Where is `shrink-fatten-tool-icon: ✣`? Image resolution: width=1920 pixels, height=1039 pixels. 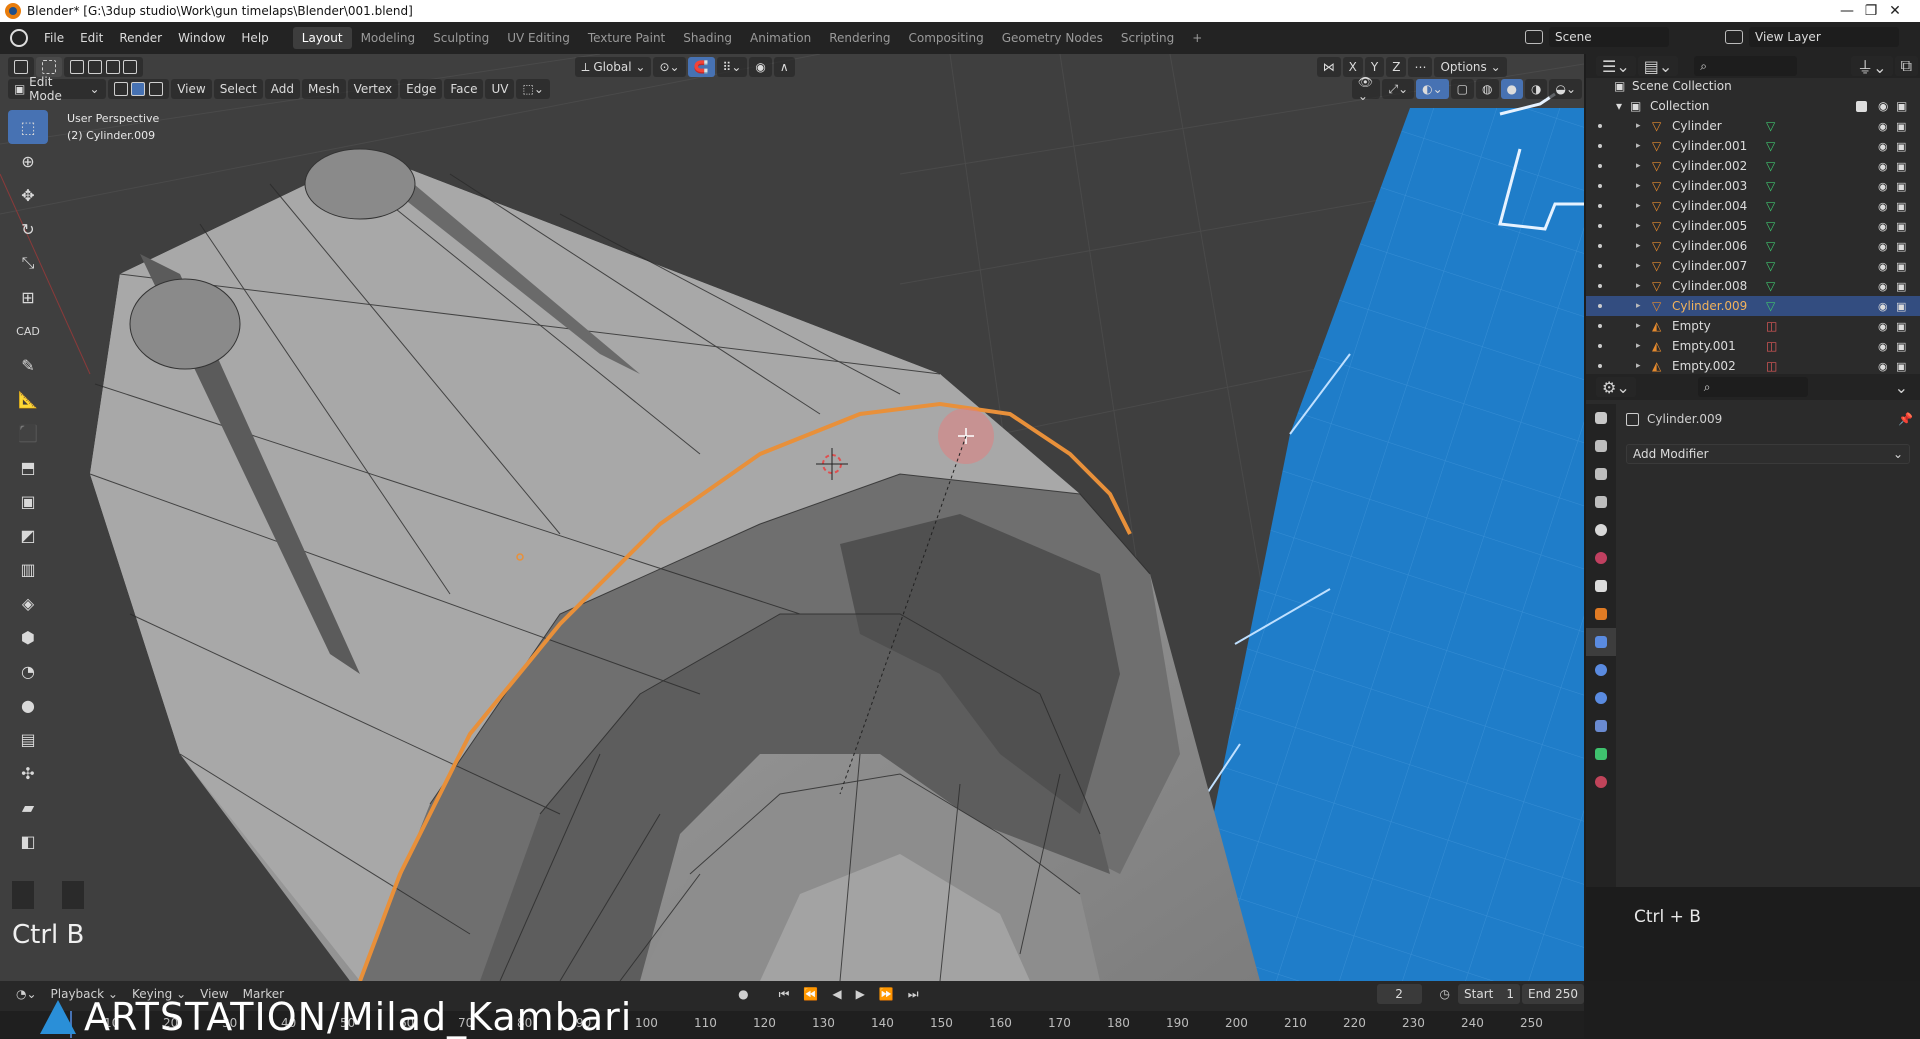
shrink-fatten-tool-icon: ✣ is located at coordinates (28, 773).